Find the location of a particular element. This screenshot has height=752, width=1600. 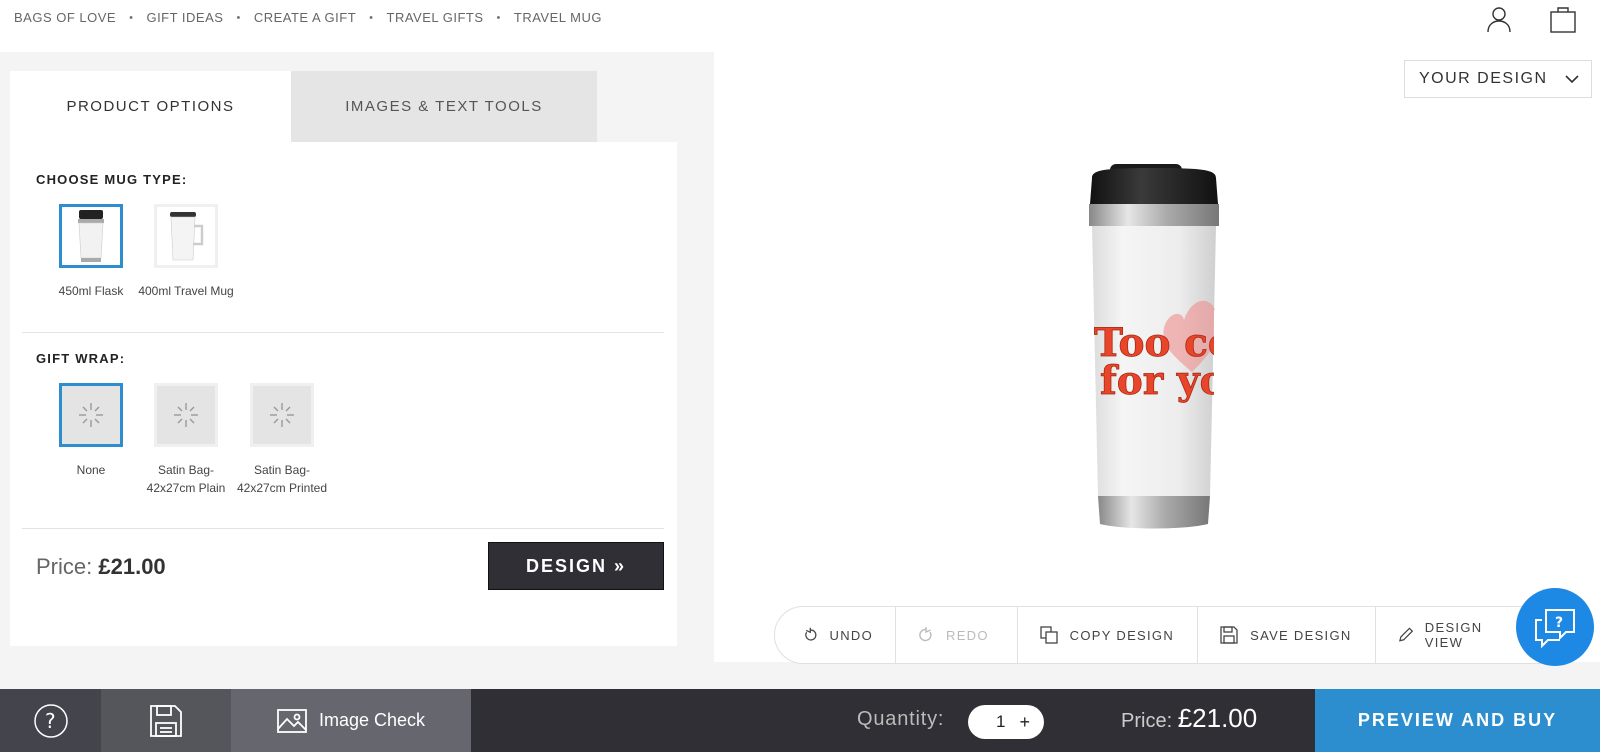

flask-thumbnail is located at coordinates (91, 236).